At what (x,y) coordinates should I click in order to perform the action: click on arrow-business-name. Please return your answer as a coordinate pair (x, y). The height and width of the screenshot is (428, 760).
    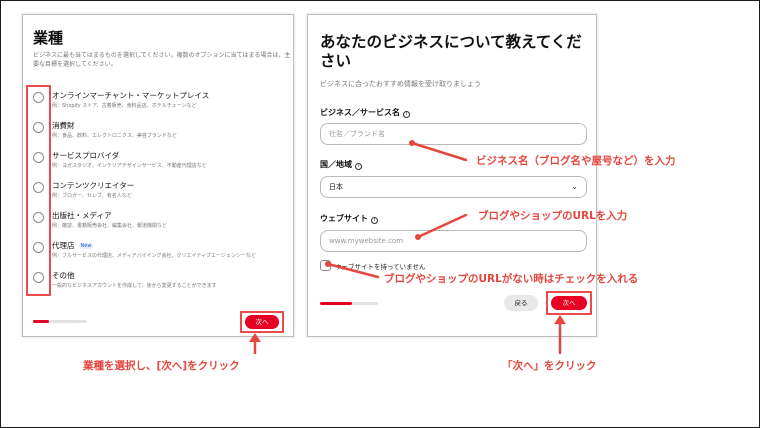
    Looking at the image, I should click on (439, 151).